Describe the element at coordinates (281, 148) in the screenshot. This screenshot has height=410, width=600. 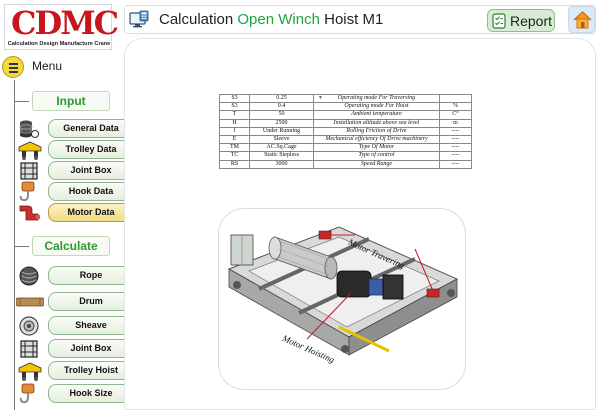
I see `value-cell: AC.Sq.Cage` at that location.